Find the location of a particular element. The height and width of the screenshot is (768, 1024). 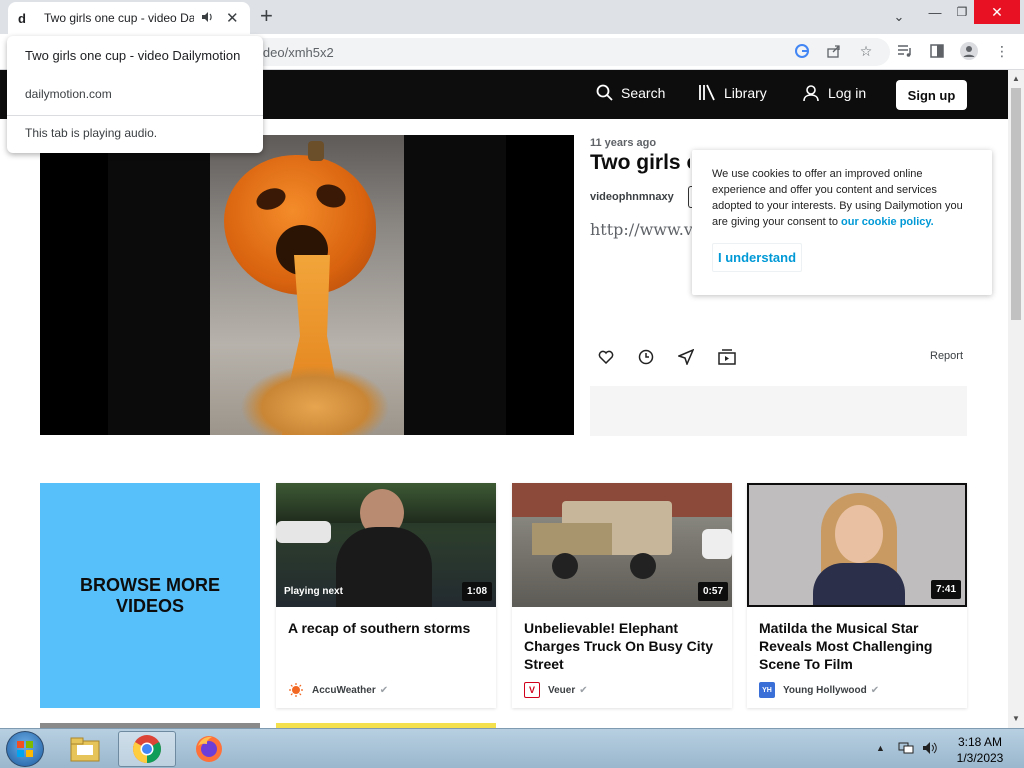

profile-avatar-icon is located at coordinates (969, 51).